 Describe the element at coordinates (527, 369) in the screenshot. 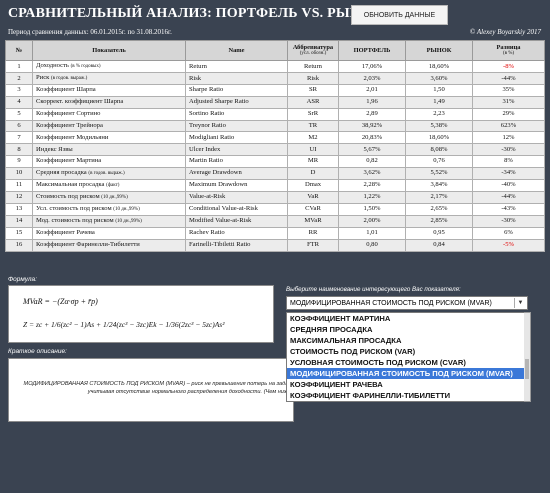

I see `scrollbar-thumb` at that location.